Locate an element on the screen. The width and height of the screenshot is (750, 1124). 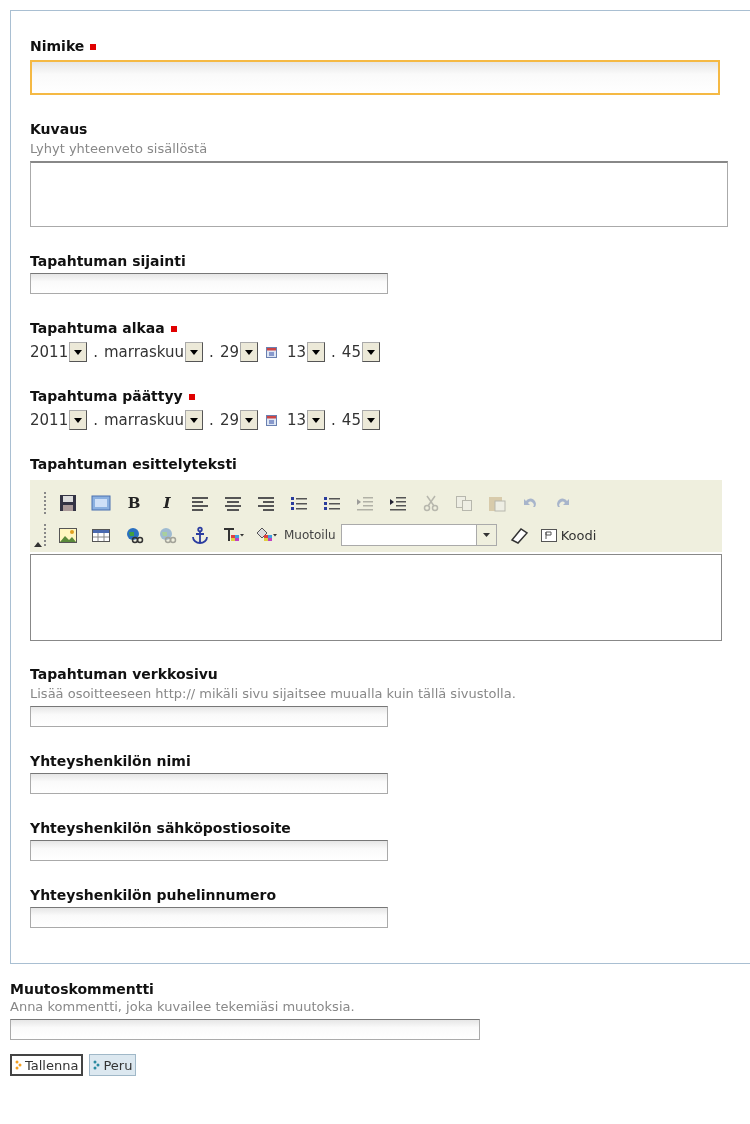
field-label: Tapahtuman verkkosivu is located at coordinates (124, 674).